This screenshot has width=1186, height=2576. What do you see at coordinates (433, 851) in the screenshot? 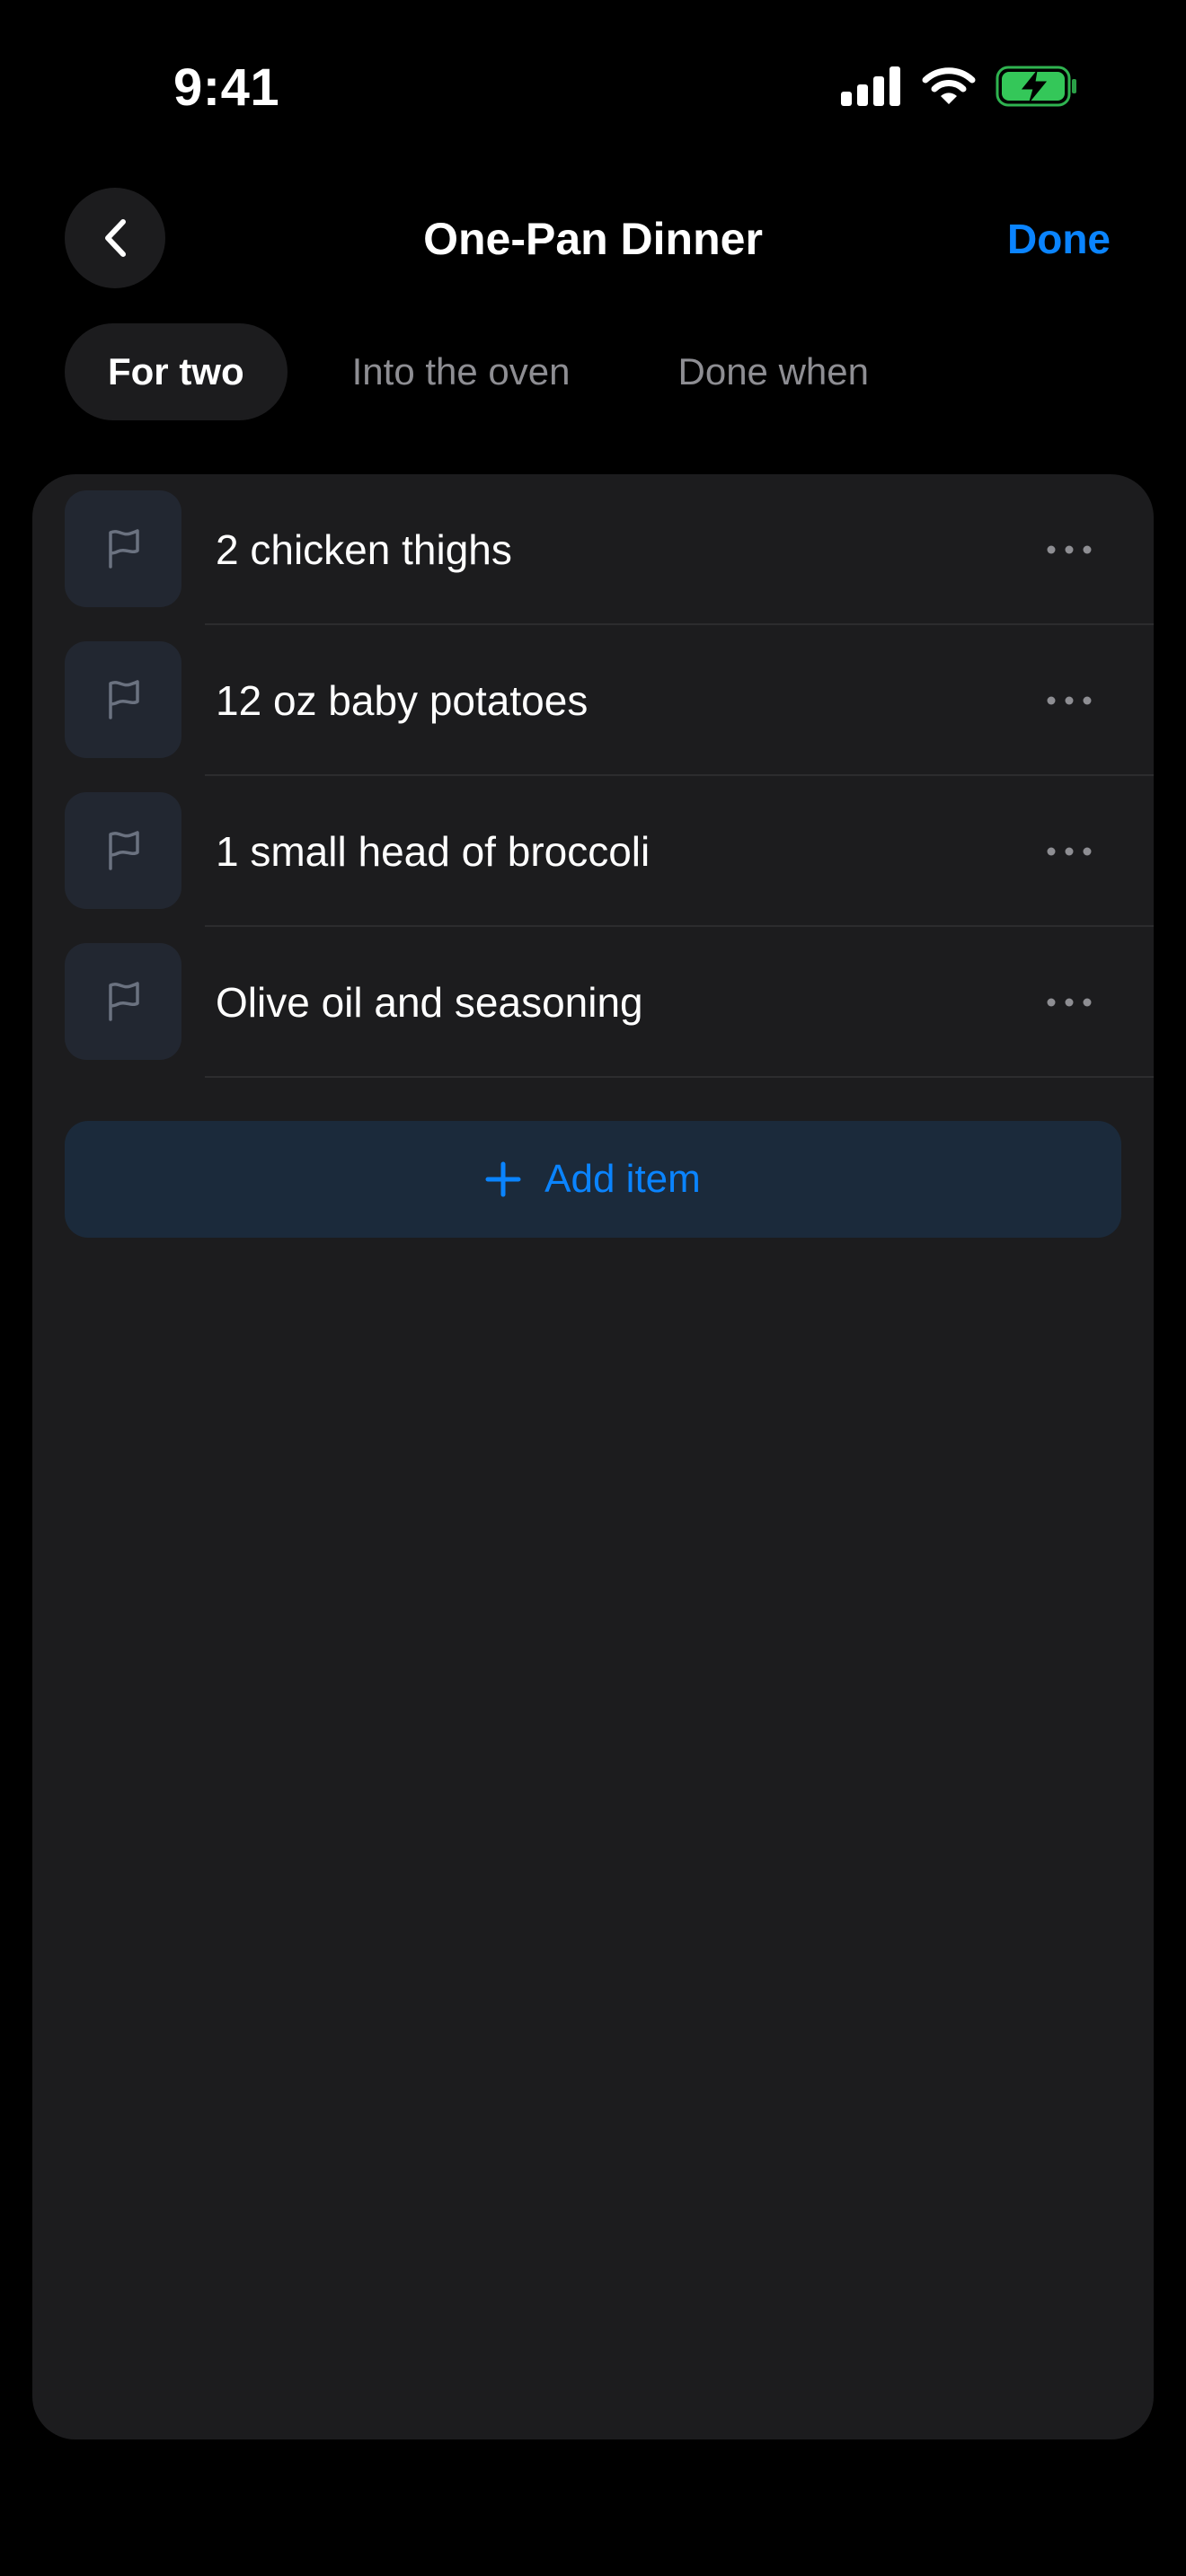
I see `item-label: 1 small head of broccoli` at bounding box center [433, 851].